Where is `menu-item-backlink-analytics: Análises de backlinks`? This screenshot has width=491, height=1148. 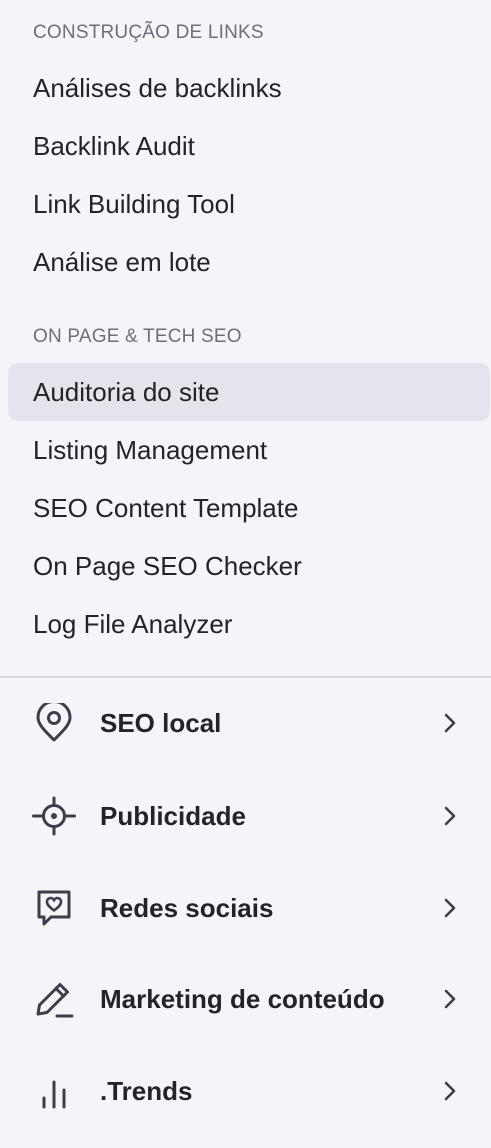 menu-item-backlink-analytics: Análises de backlinks is located at coordinates (249, 88).